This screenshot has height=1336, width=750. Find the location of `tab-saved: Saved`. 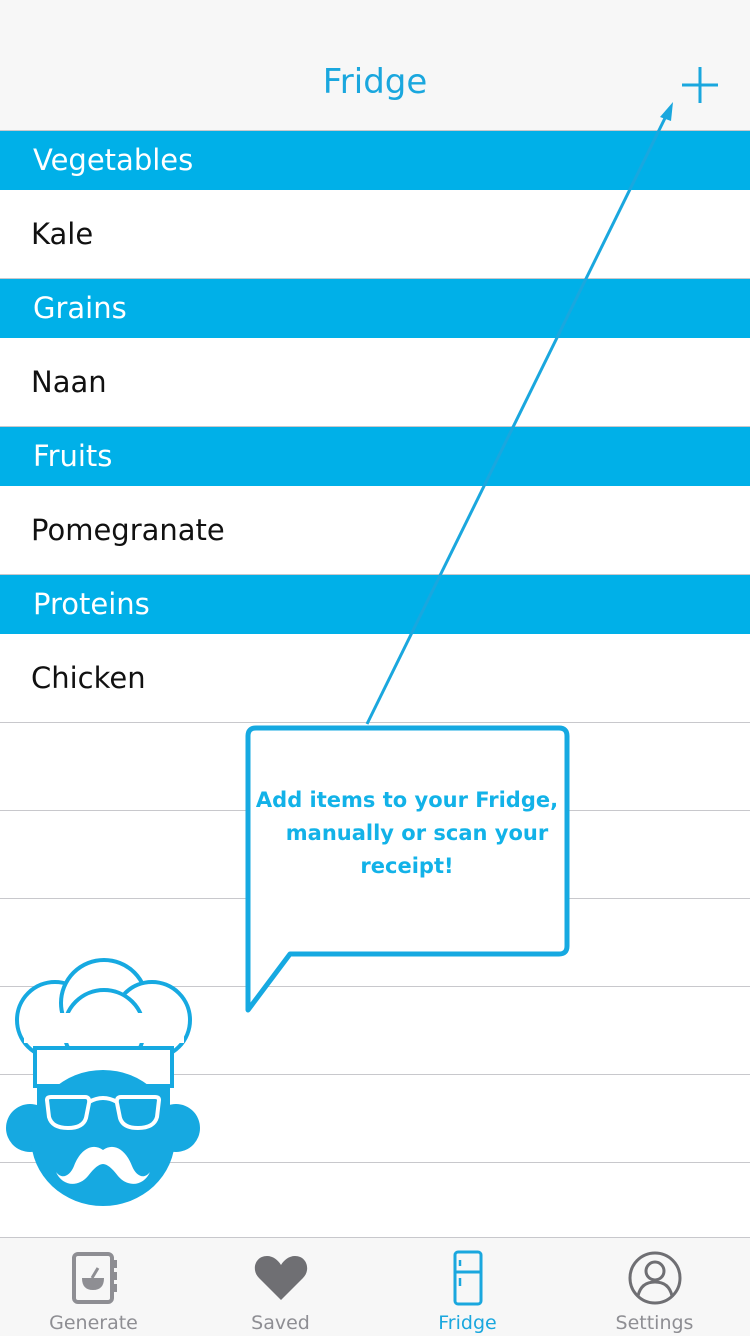

tab-saved: Saved is located at coordinates (280, 1287).